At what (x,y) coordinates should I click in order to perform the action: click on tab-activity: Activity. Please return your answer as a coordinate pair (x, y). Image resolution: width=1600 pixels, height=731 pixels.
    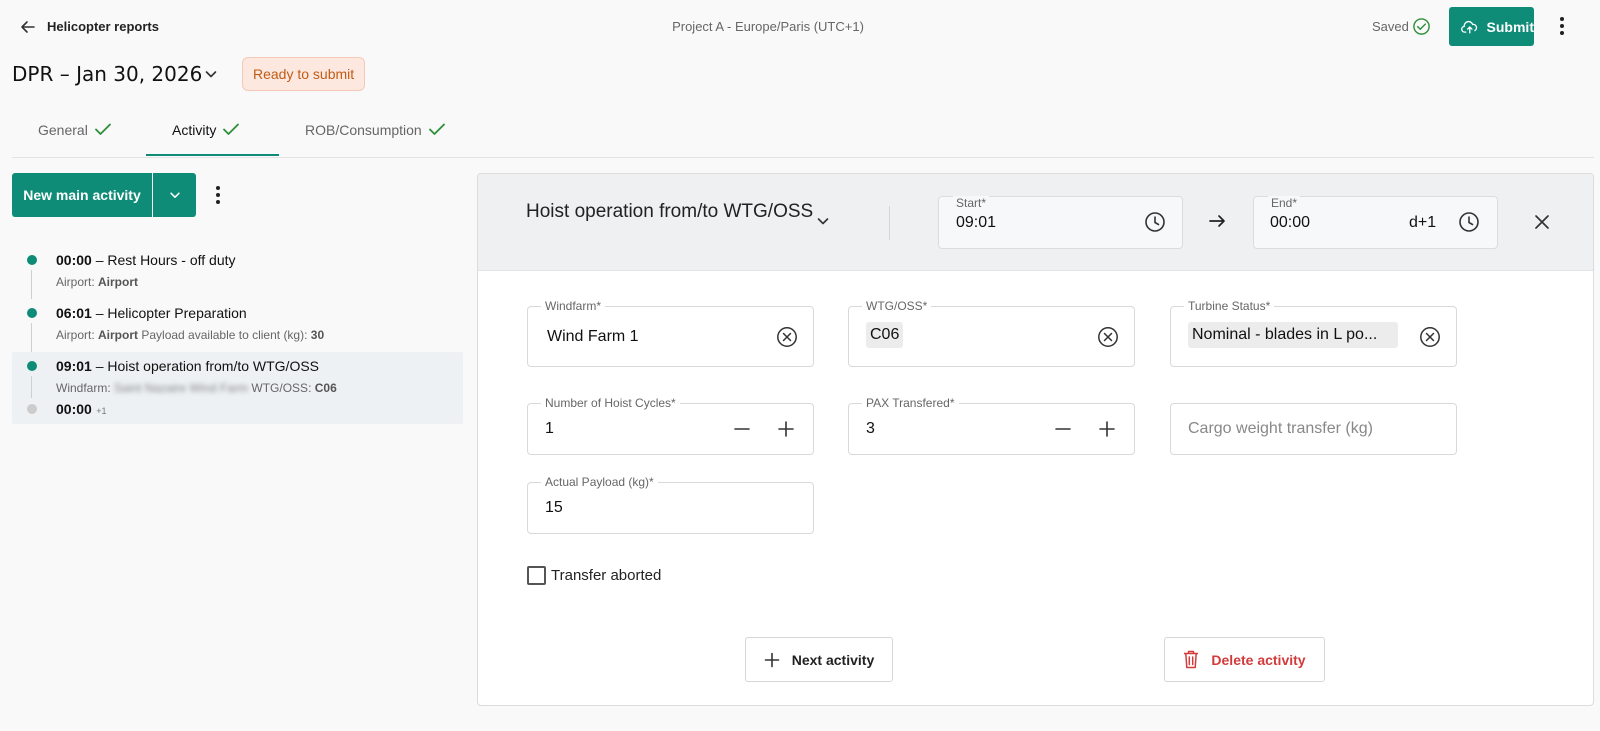
    Looking at the image, I should click on (206, 138).